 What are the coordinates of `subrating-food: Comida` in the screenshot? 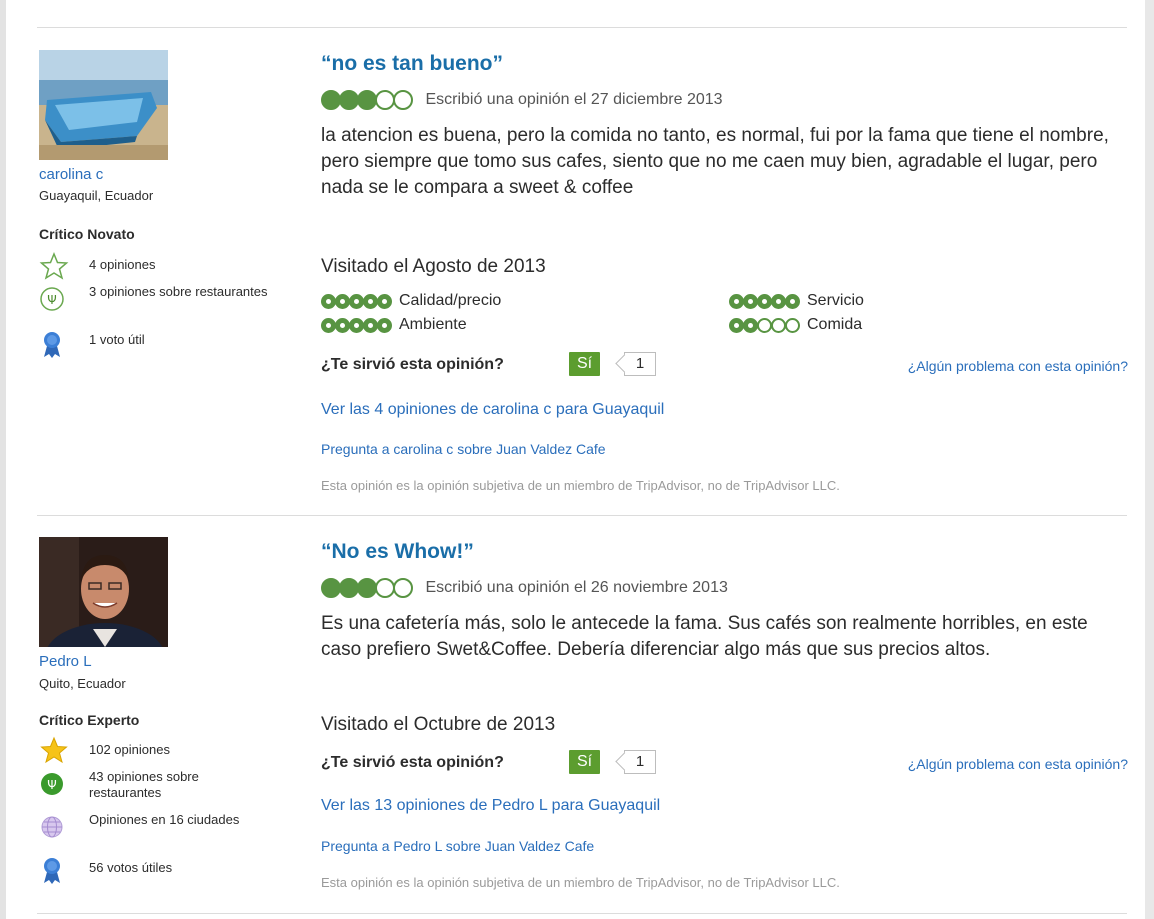 It's located at (795, 326).